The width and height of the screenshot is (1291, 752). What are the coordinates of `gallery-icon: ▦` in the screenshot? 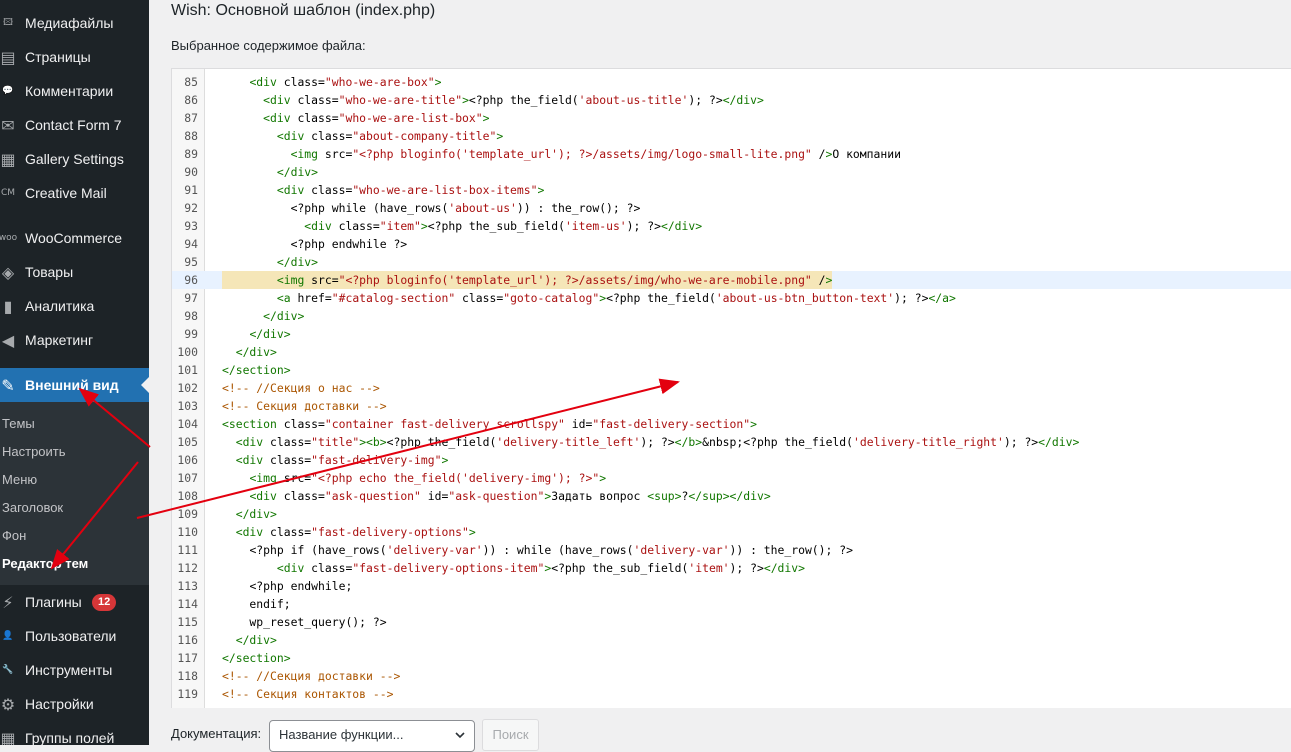 It's located at (8, 159).